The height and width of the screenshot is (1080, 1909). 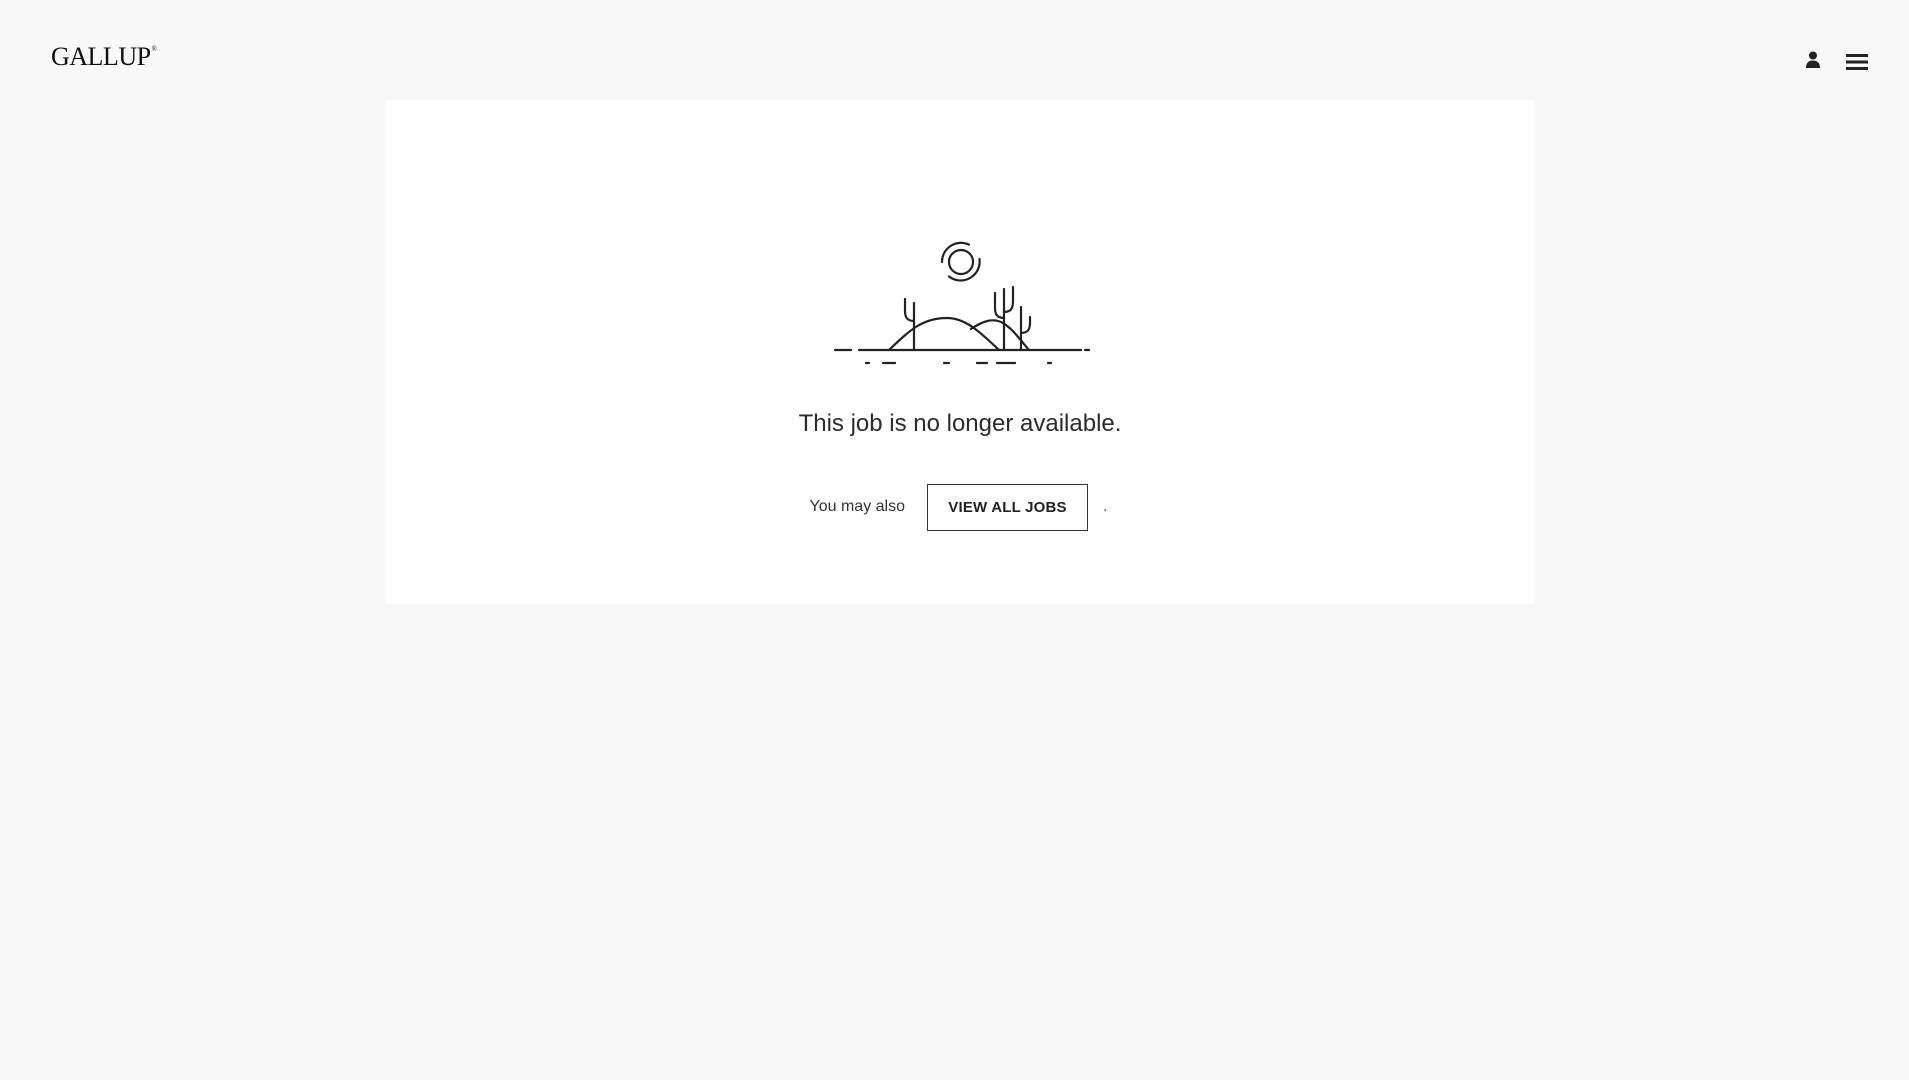 I want to click on site-header: GALLUP®, so click(x=954, y=50).